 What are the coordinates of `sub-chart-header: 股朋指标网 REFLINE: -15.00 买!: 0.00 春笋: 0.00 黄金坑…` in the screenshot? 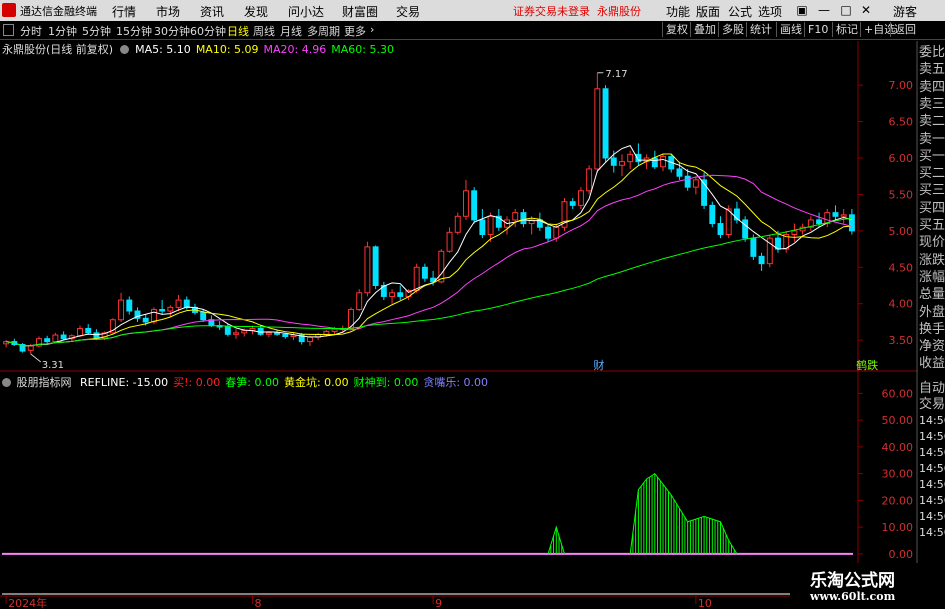 It's located at (245, 382).